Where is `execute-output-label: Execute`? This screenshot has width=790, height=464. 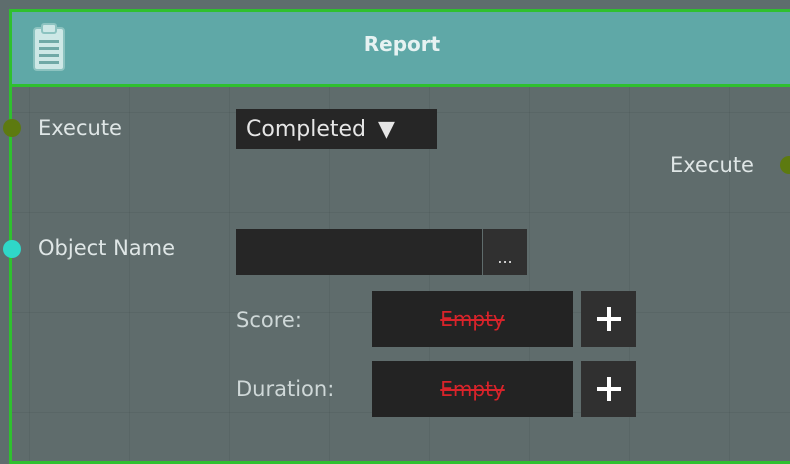
execute-output-label: Execute is located at coordinates (712, 165).